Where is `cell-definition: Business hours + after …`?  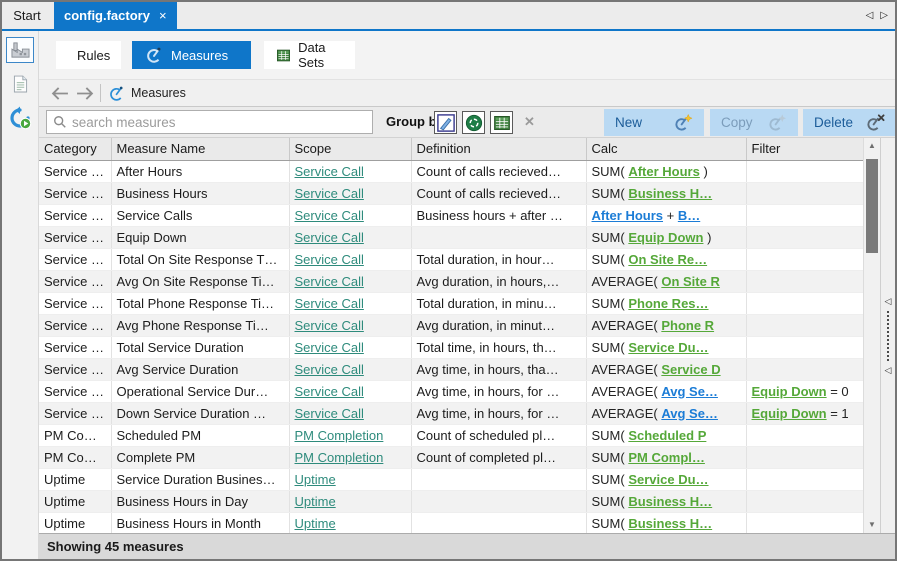 cell-definition: Business hours + after … is located at coordinates (499, 215).